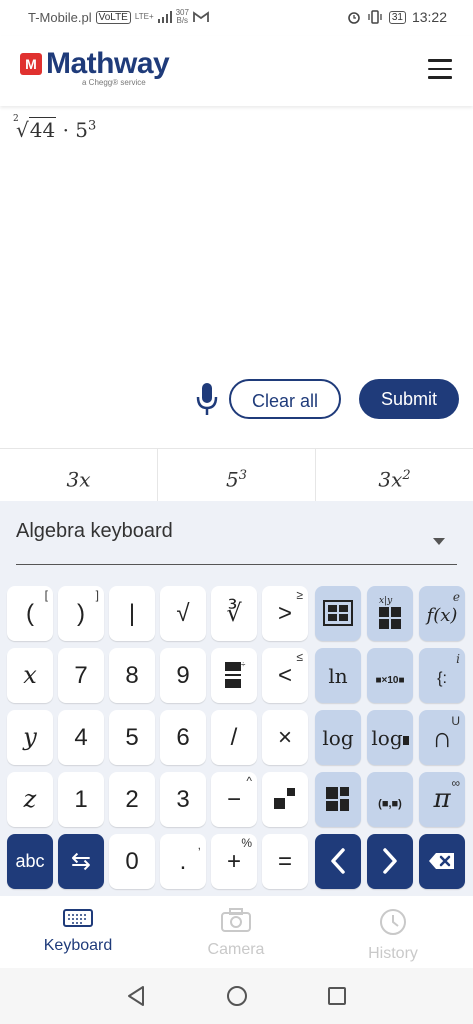 Image resolution: width=473 pixels, height=1024 pixels. I want to click on key-7: 7, so click(81, 675).